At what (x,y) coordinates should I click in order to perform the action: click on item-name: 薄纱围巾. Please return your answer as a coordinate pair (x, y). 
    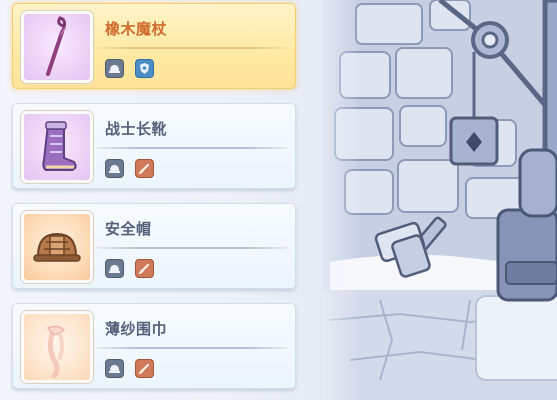
    Looking at the image, I should click on (136, 329).